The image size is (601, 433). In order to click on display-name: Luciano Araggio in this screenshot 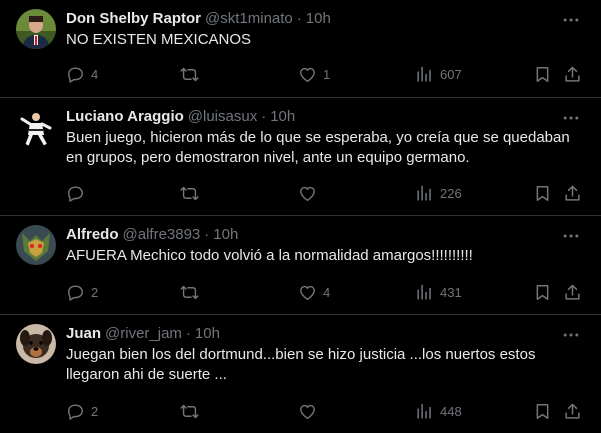, I will do `click(125, 116)`.